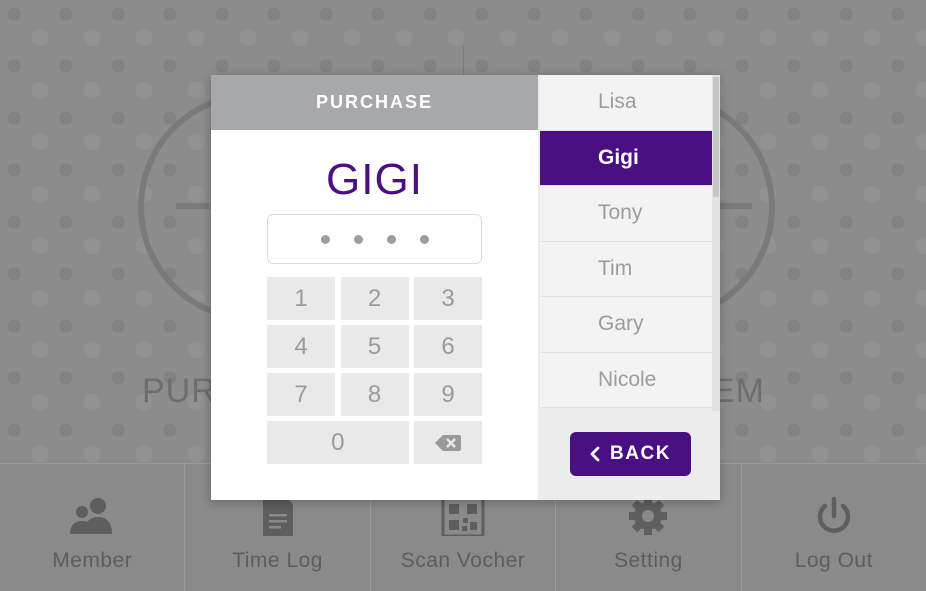  Describe the element at coordinates (463, 516) in the screenshot. I see `qr-code-icon` at that location.